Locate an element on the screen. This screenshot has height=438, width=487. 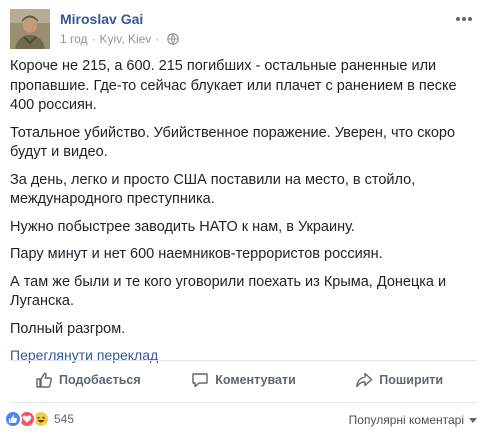
divider-top is located at coordinates (243, 360).